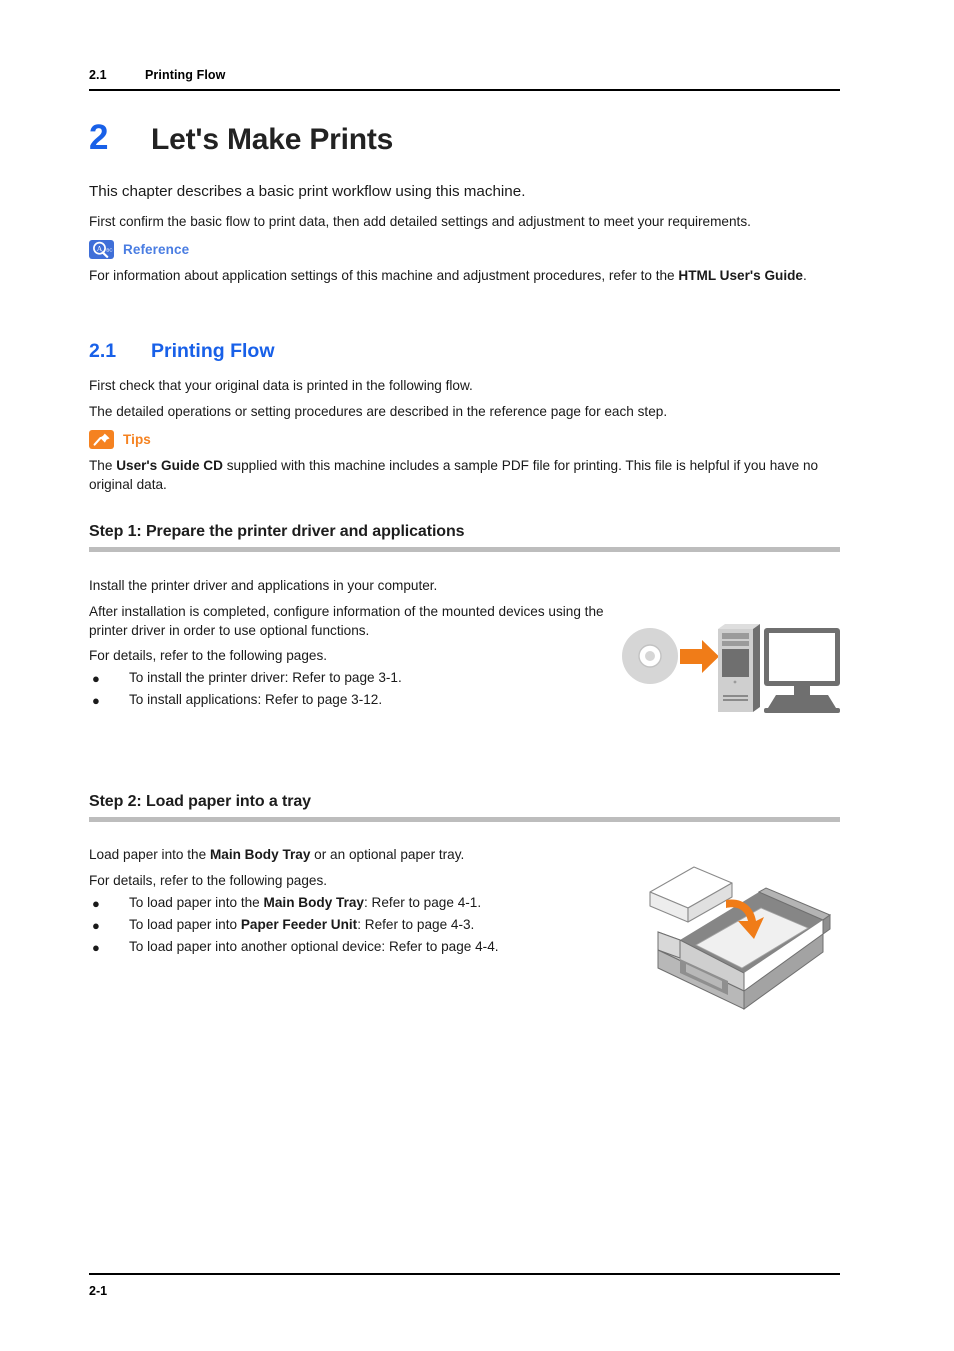  I want to click on computer-tower-icon, so click(739, 668).